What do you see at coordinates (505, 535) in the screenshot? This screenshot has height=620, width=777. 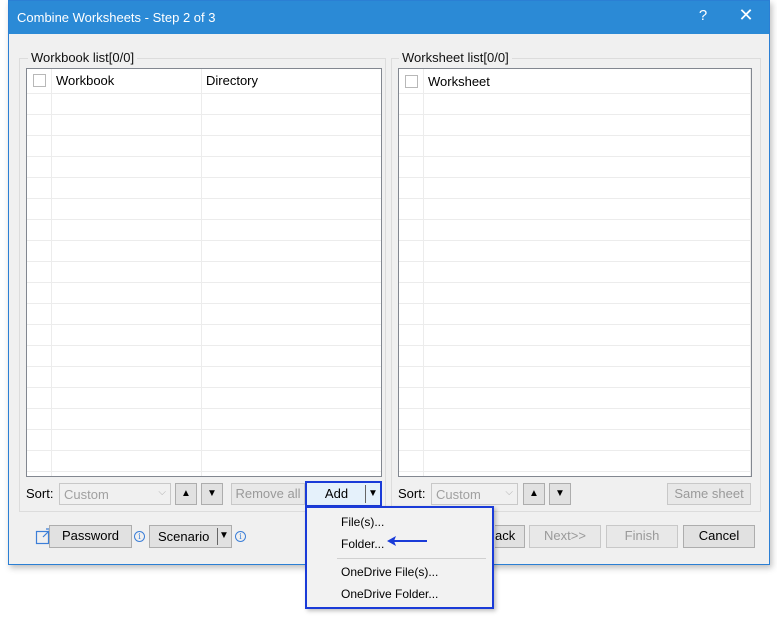 I see `back-label: ack` at bounding box center [505, 535].